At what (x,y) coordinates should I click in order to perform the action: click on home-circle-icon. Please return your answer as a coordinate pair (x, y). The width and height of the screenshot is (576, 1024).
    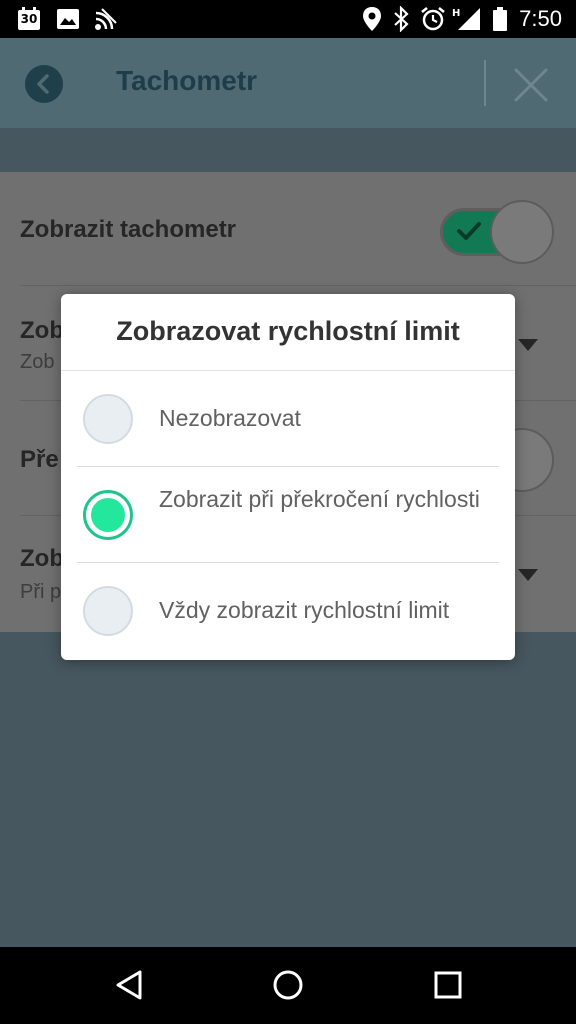
    Looking at the image, I should click on (288, 985).